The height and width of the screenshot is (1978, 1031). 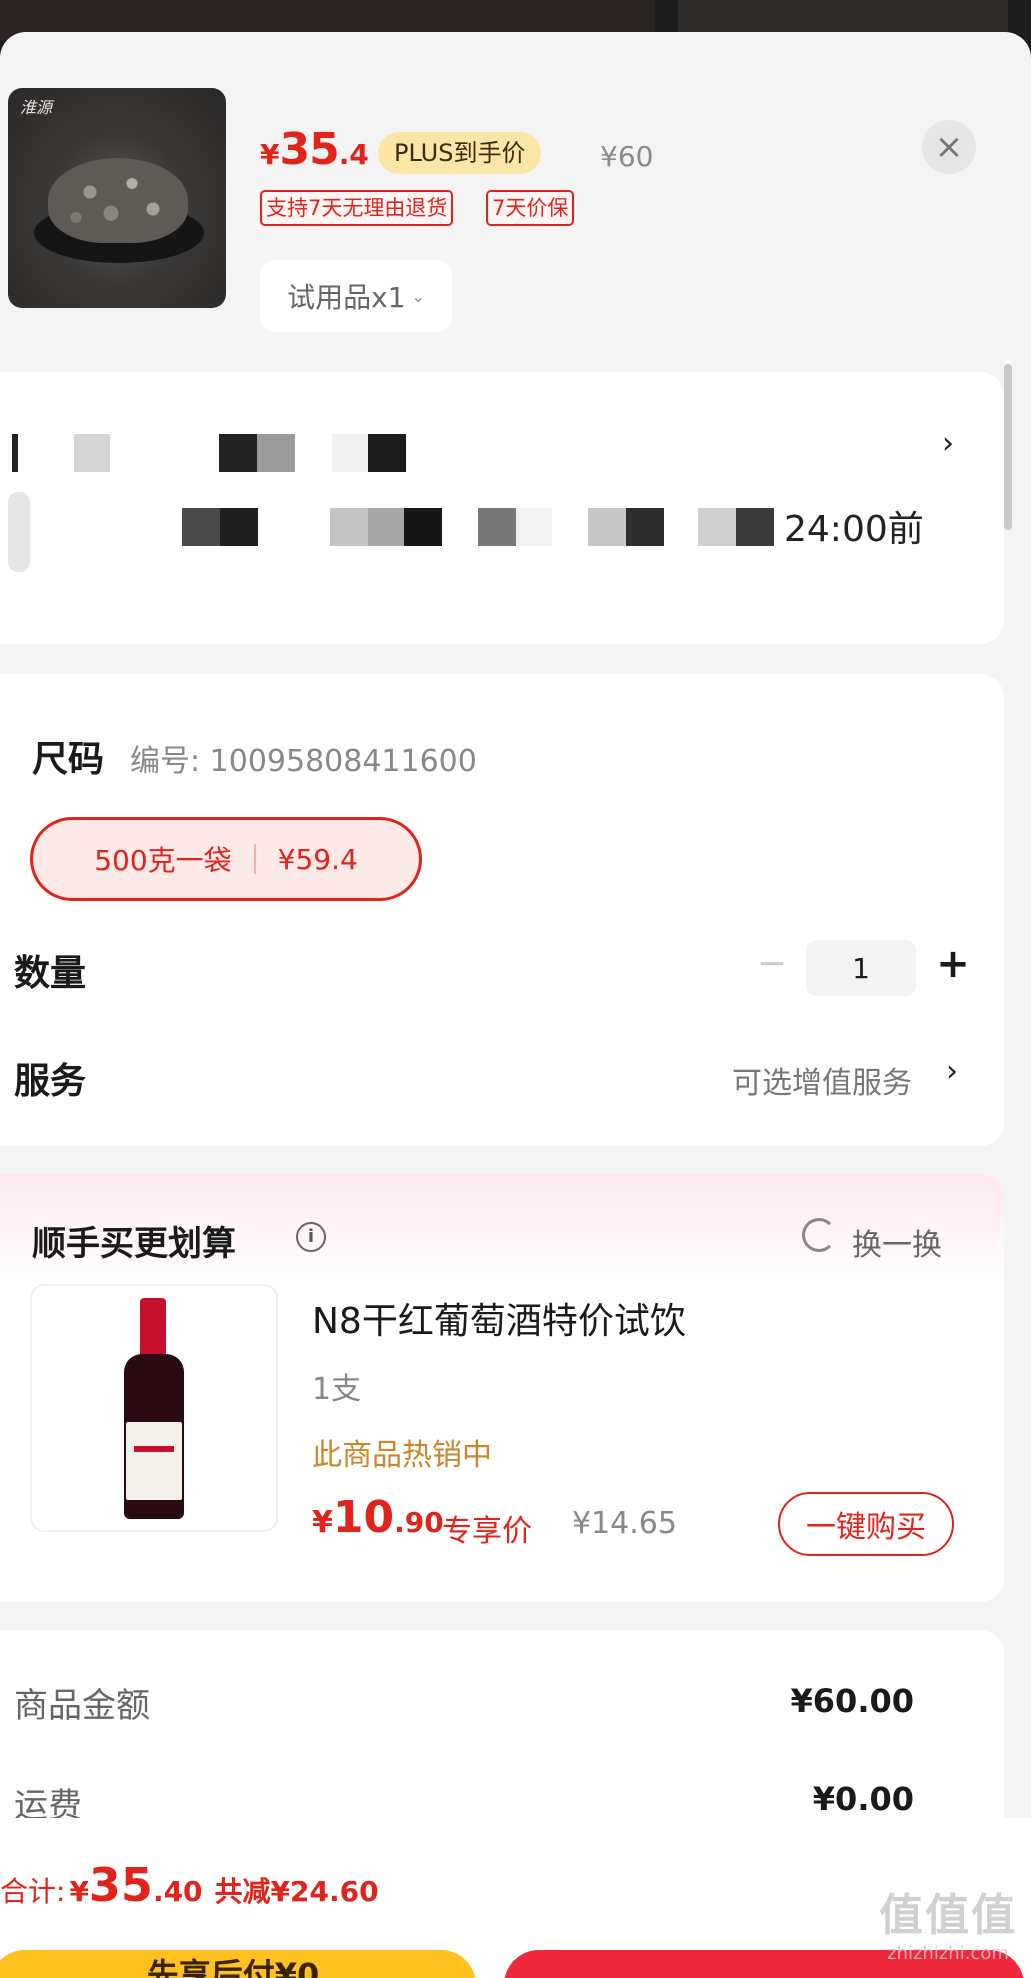 What do you see at coordinates (866, 1524) in the screenshot?
I see `one-click-buy-button: 一键购买` at bounding box center [866, 1524].